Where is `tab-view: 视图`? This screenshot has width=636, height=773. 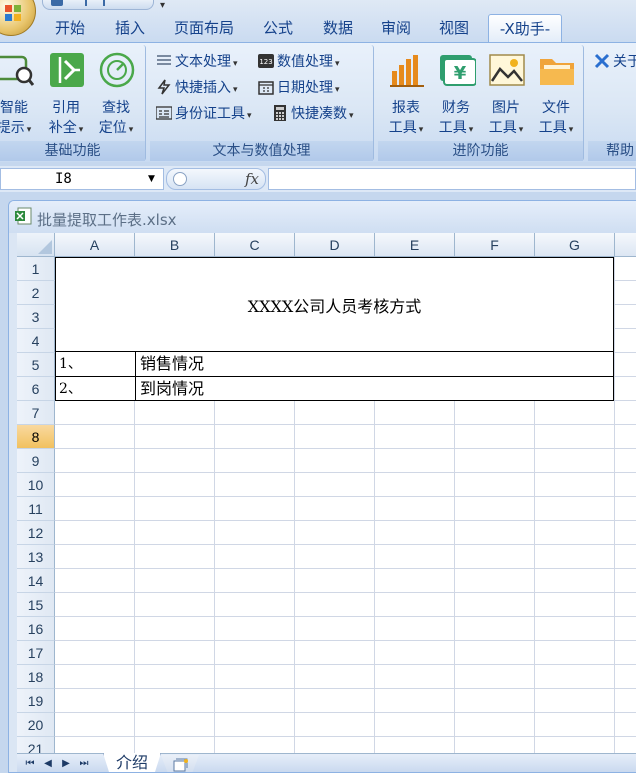
tab-view: 视图 is located at coordinates (454, 28).